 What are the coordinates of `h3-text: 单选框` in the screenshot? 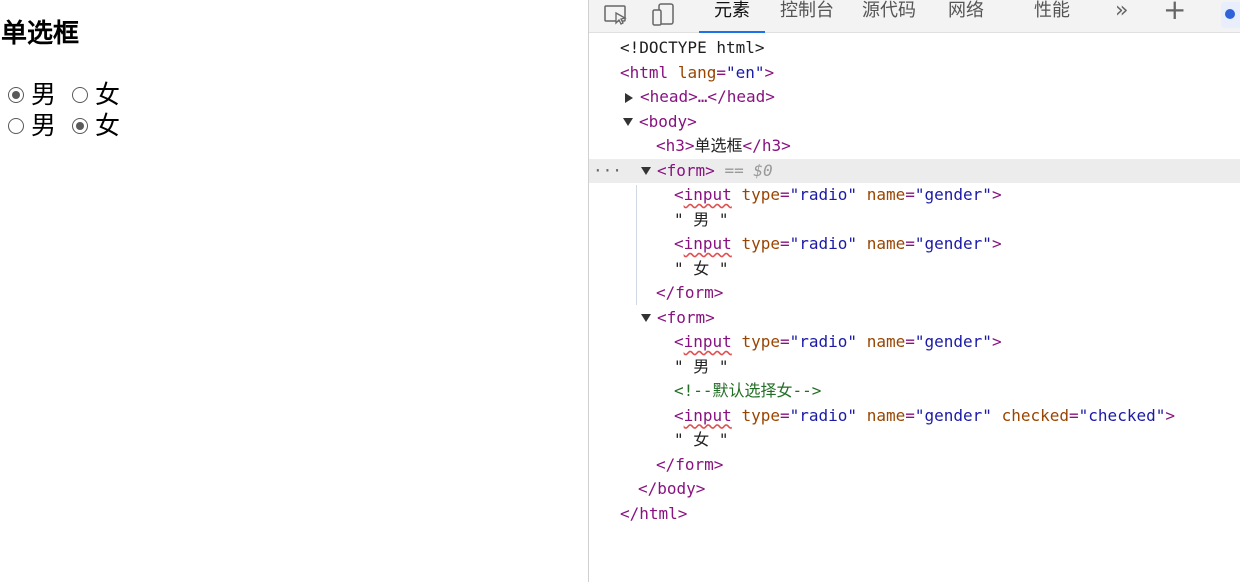 It's located at (718, 145).